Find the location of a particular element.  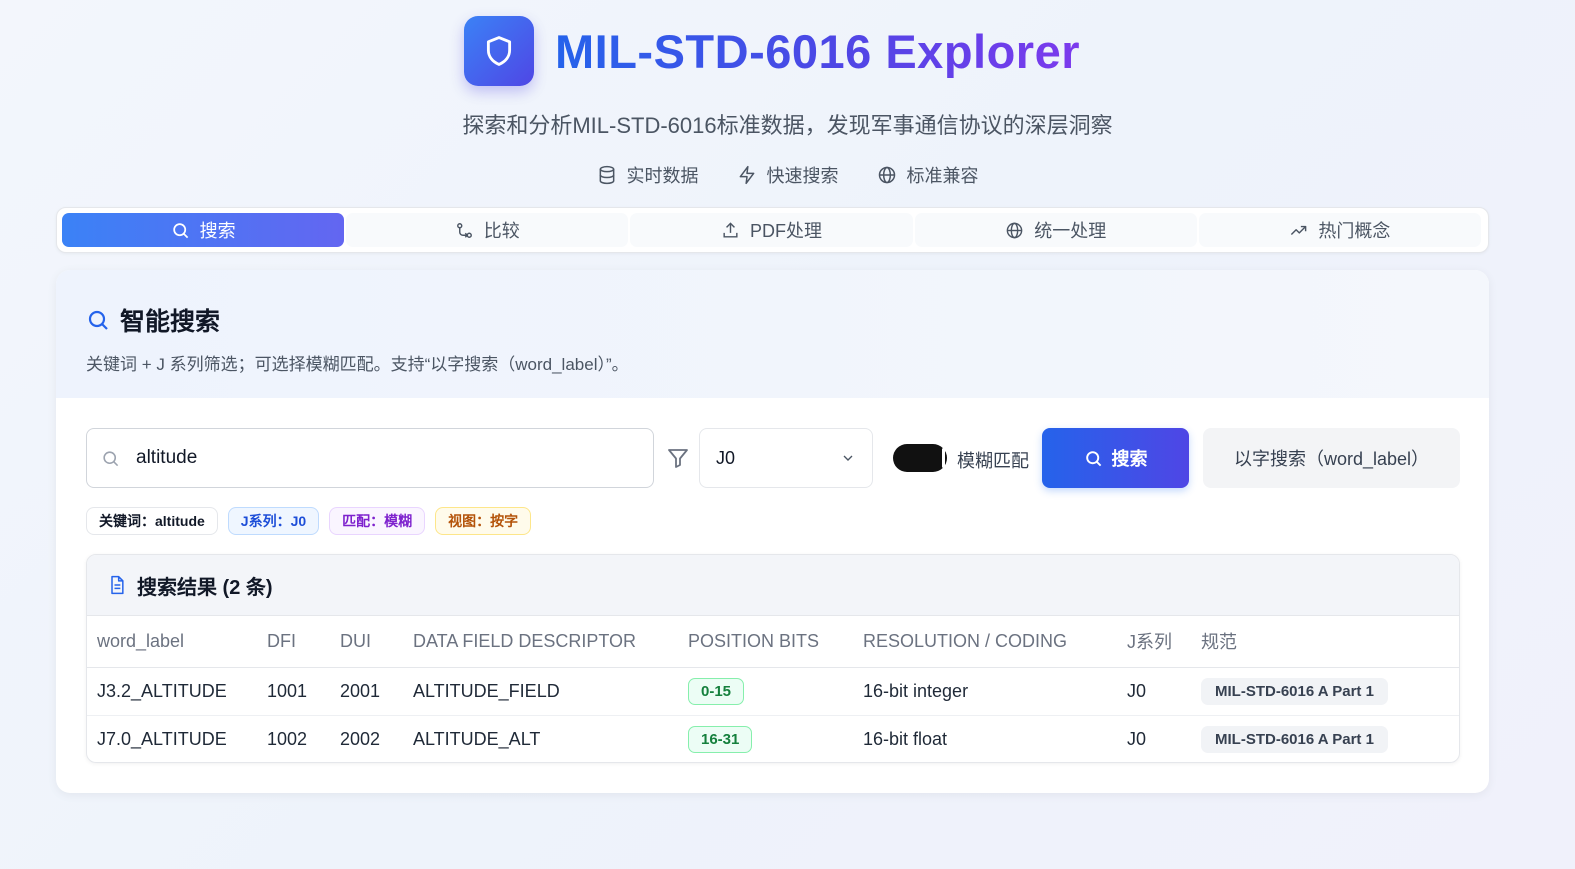

filter-icon is located at coordinates (678, 458).